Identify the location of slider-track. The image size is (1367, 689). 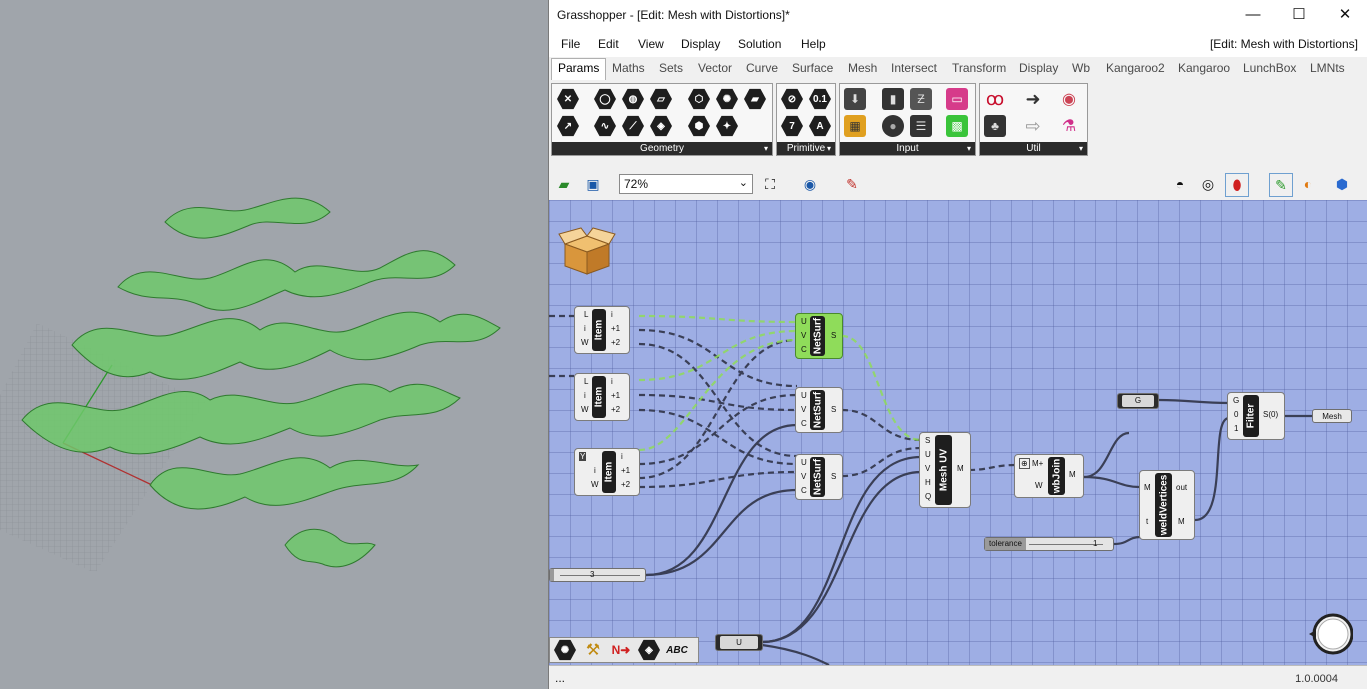
(600, 575).